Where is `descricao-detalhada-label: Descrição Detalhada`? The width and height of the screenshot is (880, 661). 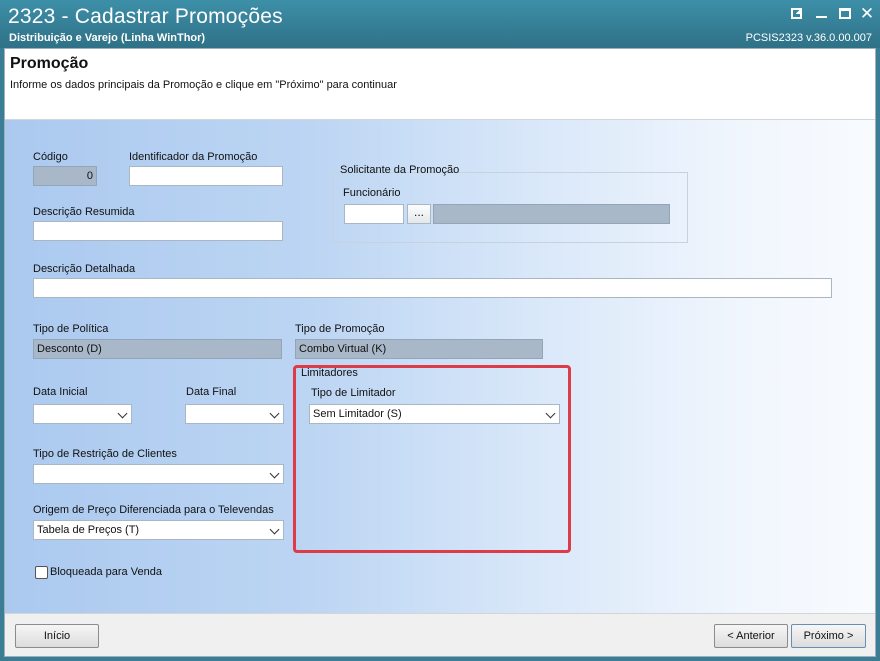
descricao-detalhada-label: Descrição Detalhada is located at coordinates (84, 269).